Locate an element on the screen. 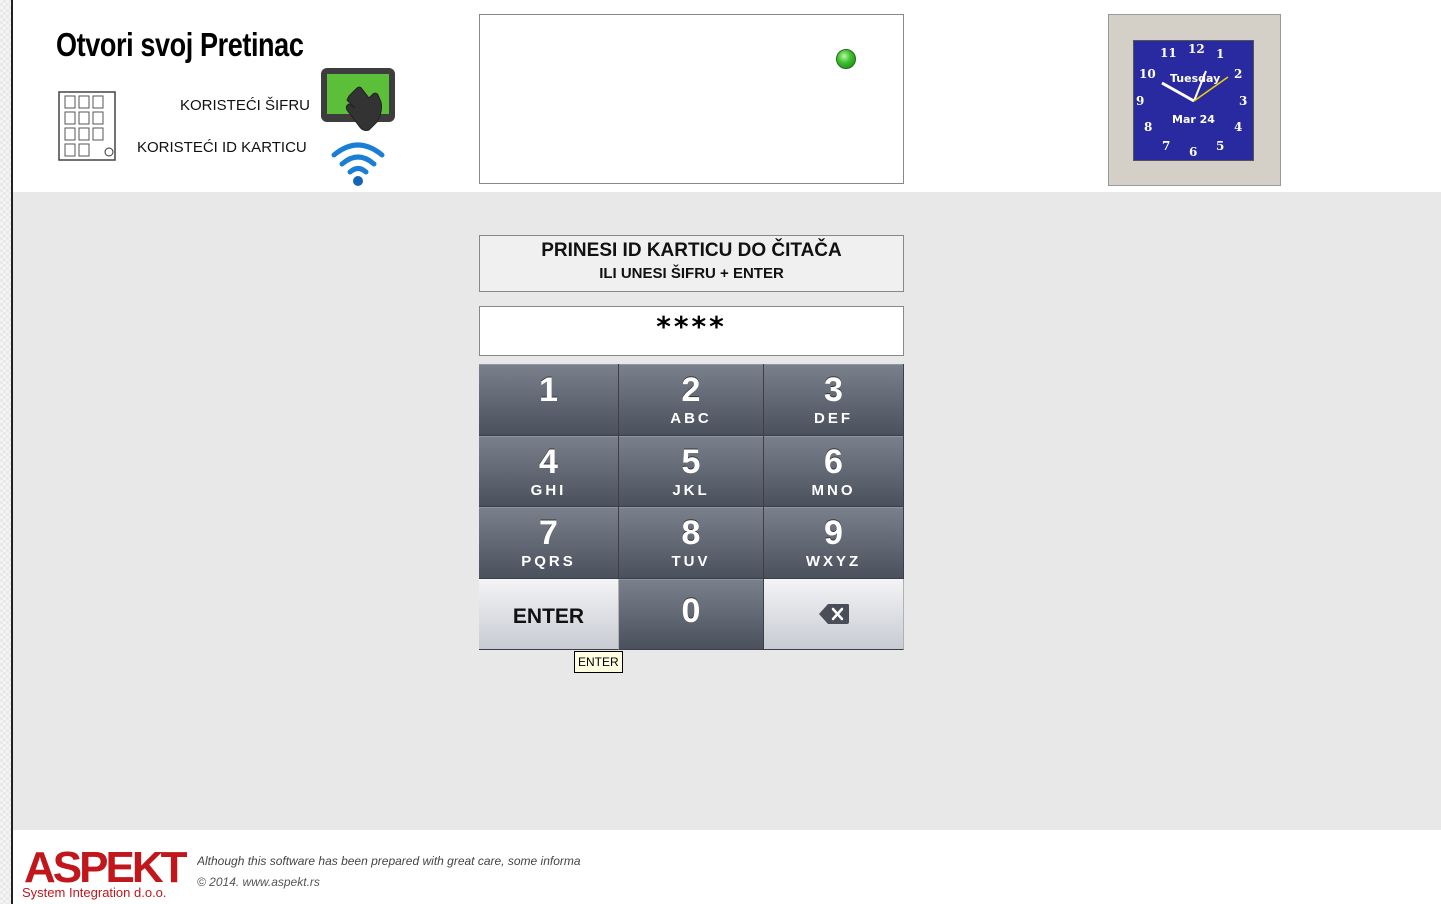 This screenshot has width=1441, height=904. key-4: 4 GHI is located at coordinates (549, 471).